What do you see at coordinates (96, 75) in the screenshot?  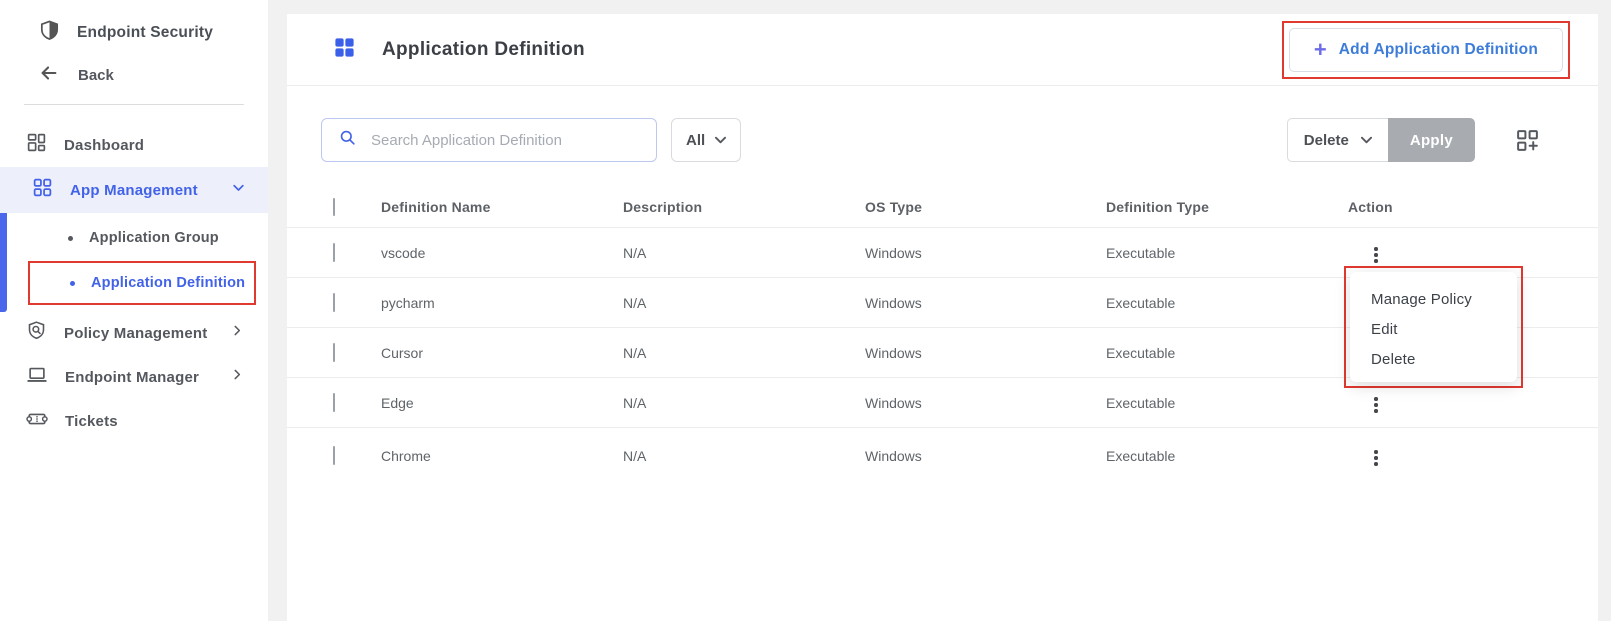 I see `back-label: Back` at bounding box center [96, 75].